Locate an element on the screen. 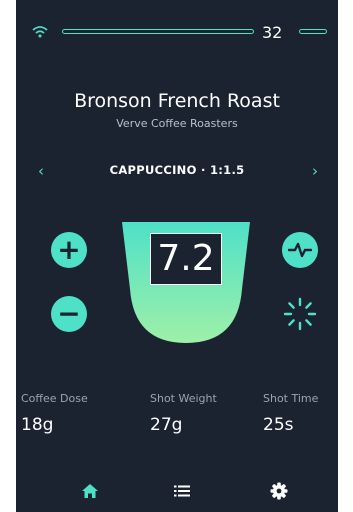 The height and width of the screenshot is (512, 353). stat-value: 27g is located at coordinates (166, 425).